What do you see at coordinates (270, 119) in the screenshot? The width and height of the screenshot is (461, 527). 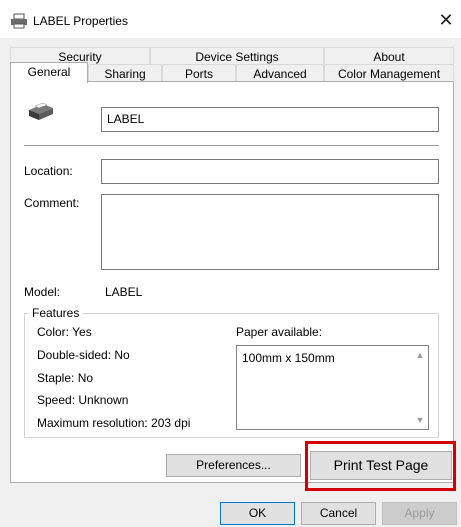 I see `printer-name-field: LABEL` at bounding box center [270, 119].